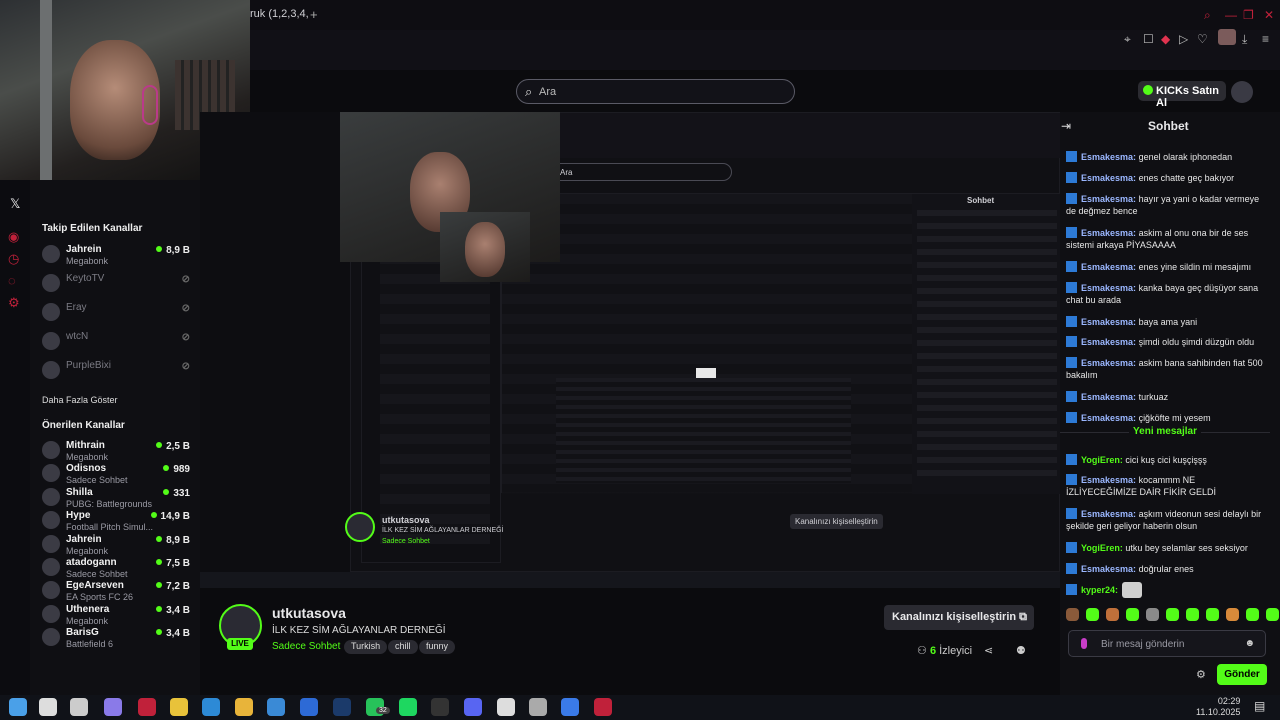 The image size is (1280, 720). I want to click on edge-icon, so click(211, 707).